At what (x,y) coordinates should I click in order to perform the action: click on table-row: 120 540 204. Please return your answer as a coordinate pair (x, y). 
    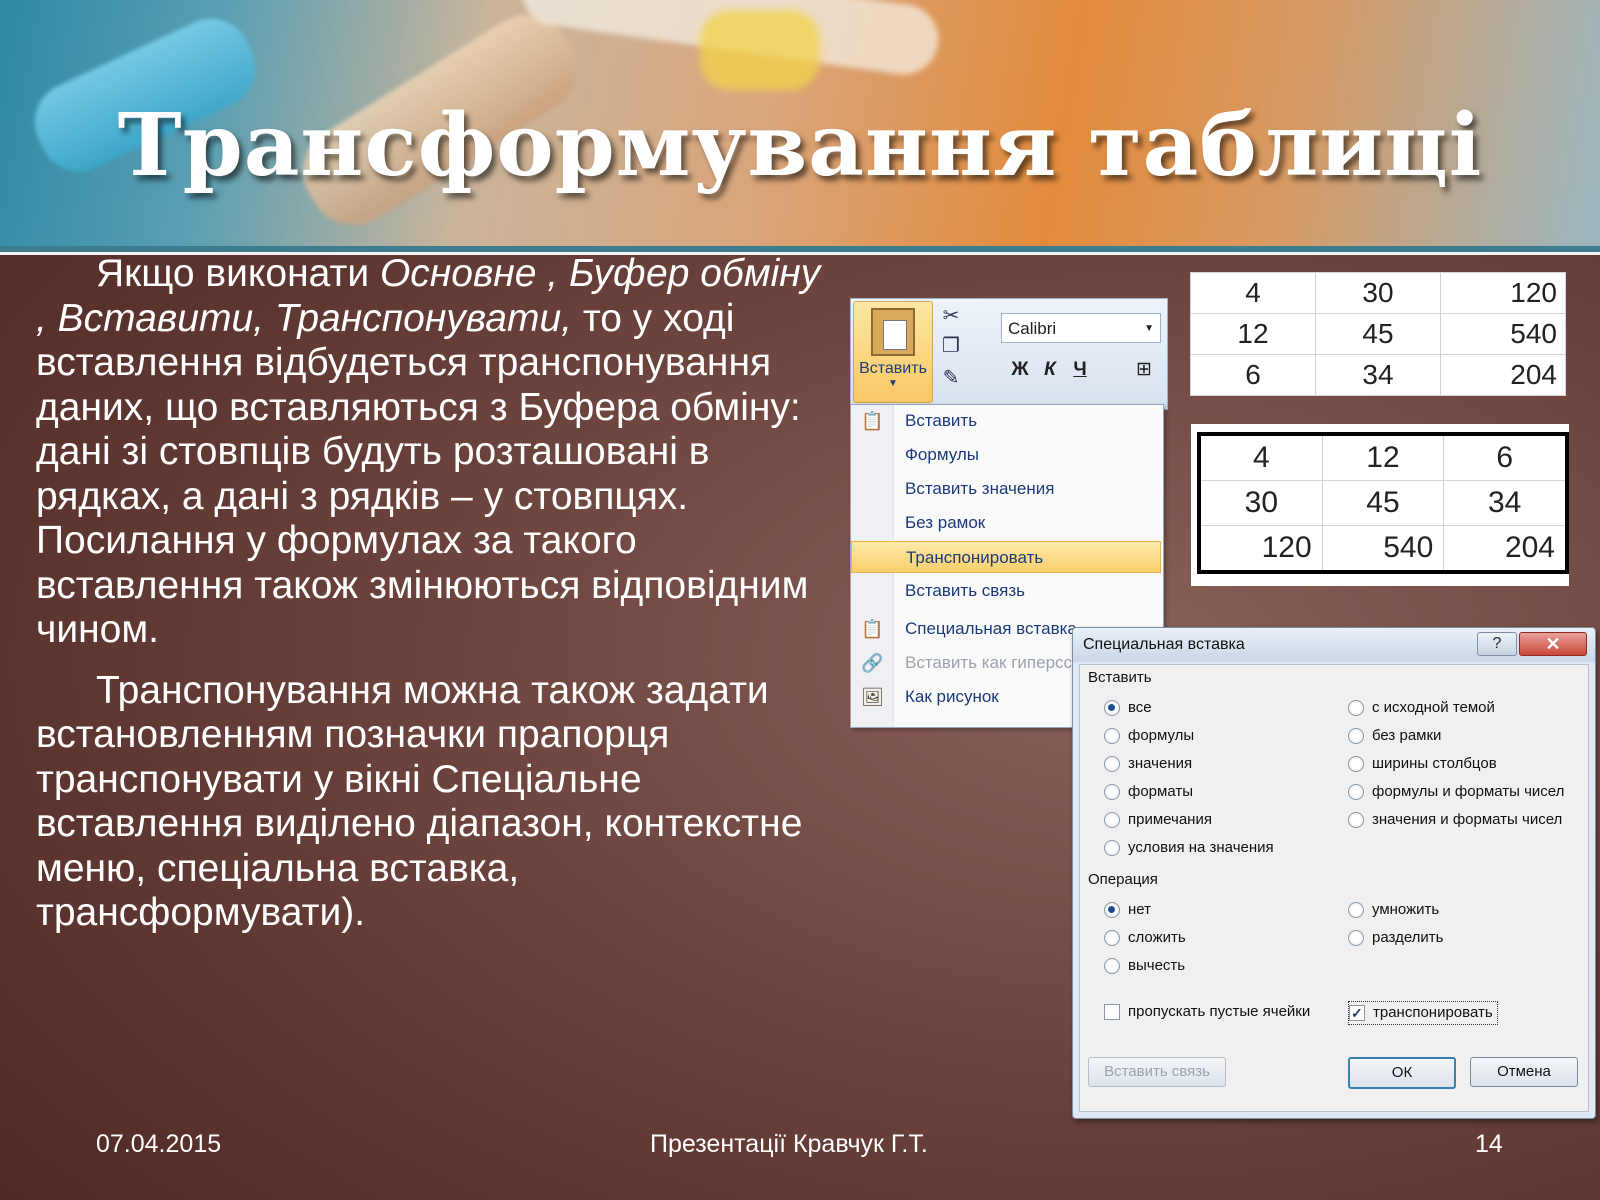
    Looking at the image, I should click on (1383, 549).